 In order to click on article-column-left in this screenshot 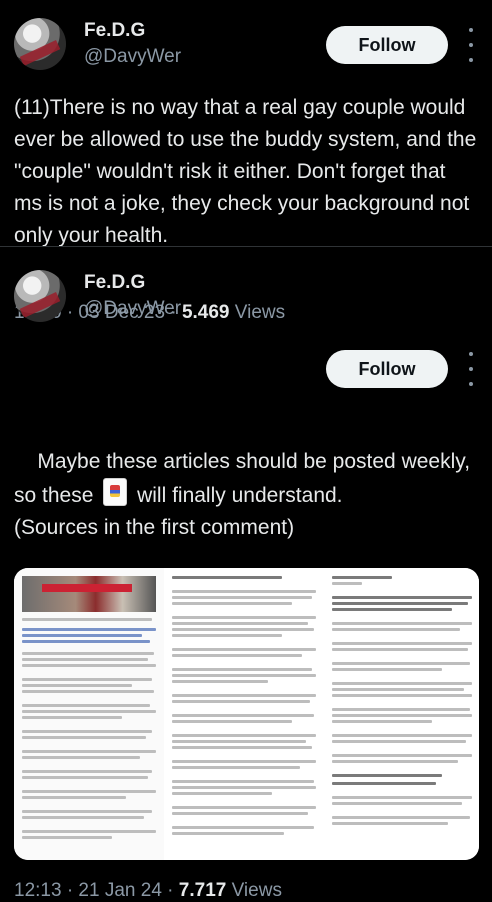, I will do `click(89, 714)`.